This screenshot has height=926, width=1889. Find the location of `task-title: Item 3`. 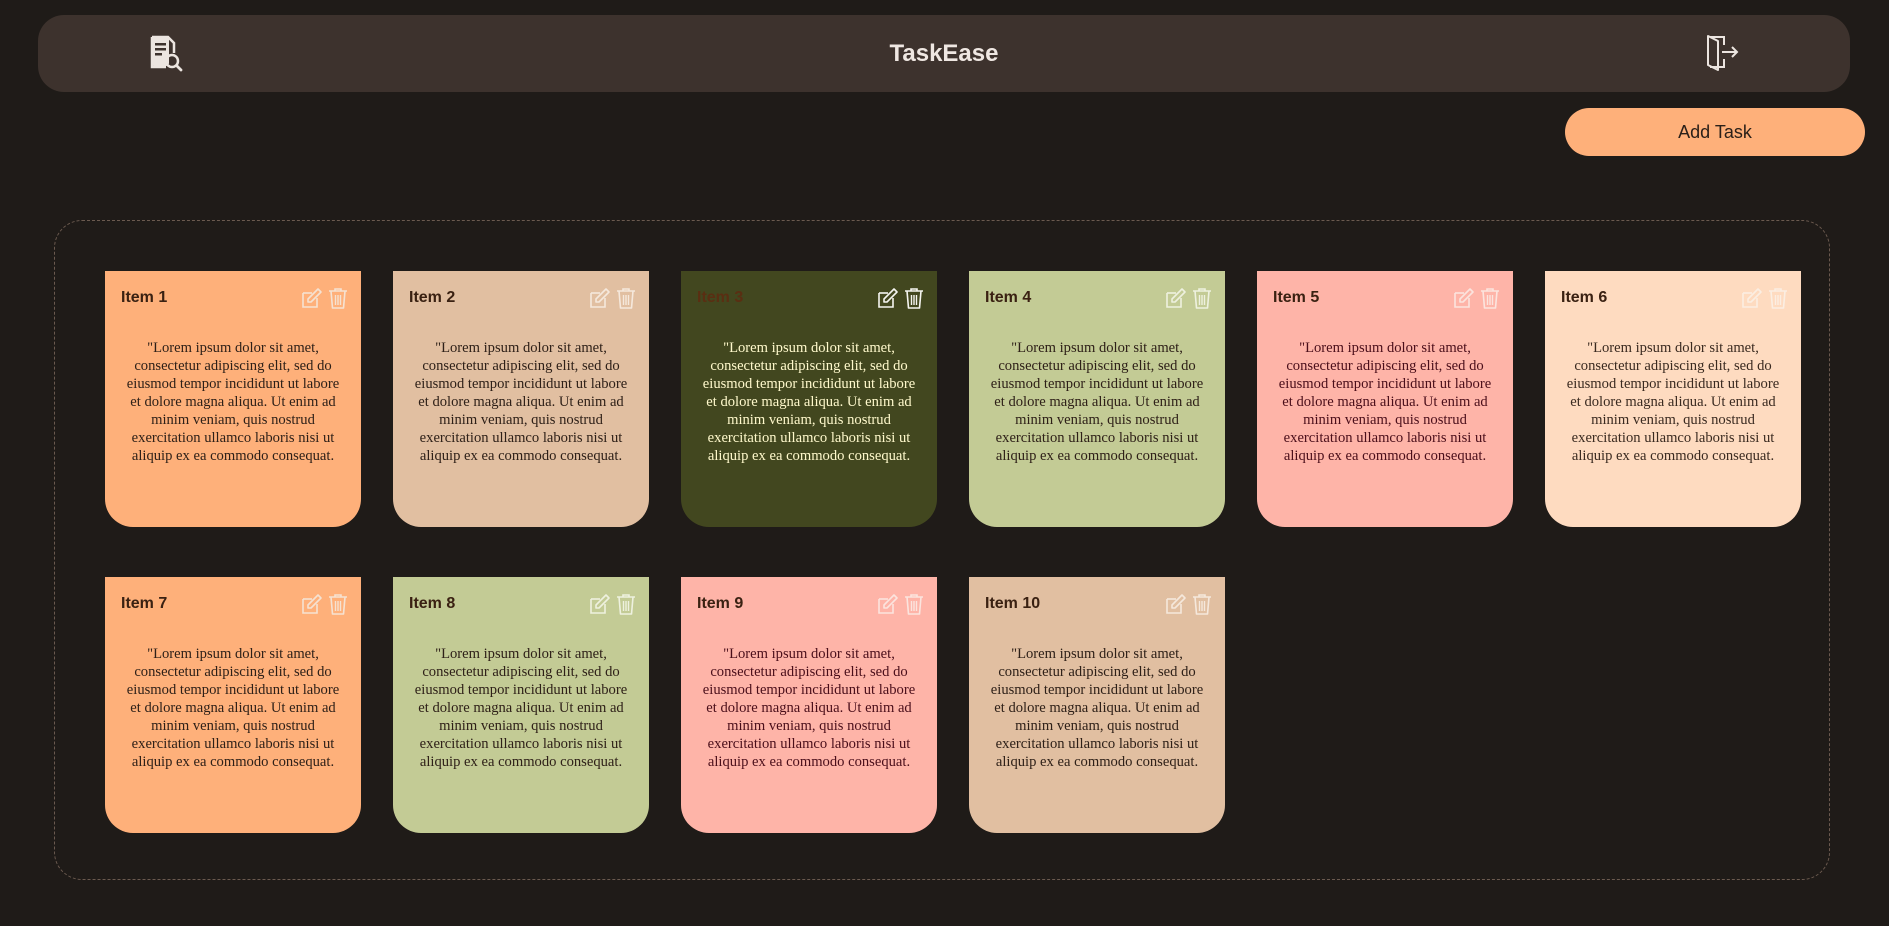

task-title: Item 3 is located at coordinates (720, 297).